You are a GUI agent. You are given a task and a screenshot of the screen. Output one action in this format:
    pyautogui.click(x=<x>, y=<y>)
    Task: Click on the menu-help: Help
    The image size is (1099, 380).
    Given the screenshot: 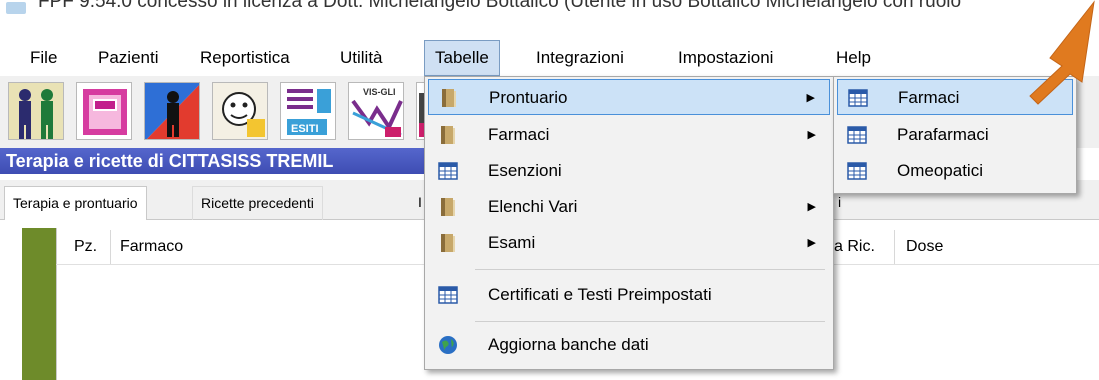 What is the action you would take?
    pyautogui.click(x=853, y=58)
    